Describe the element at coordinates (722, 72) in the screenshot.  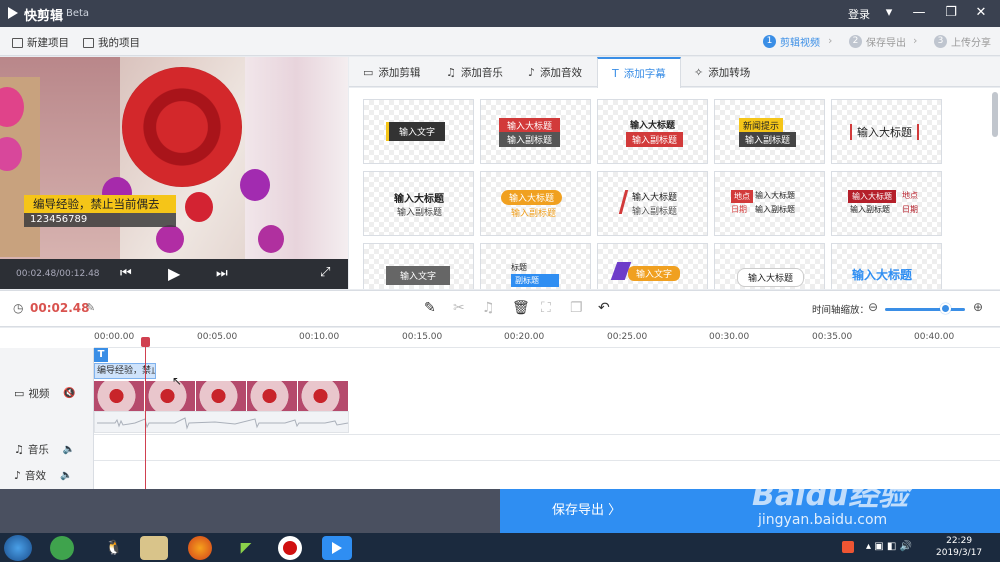
I see `tab-add-transition: ✧ 添加转场` at that location.